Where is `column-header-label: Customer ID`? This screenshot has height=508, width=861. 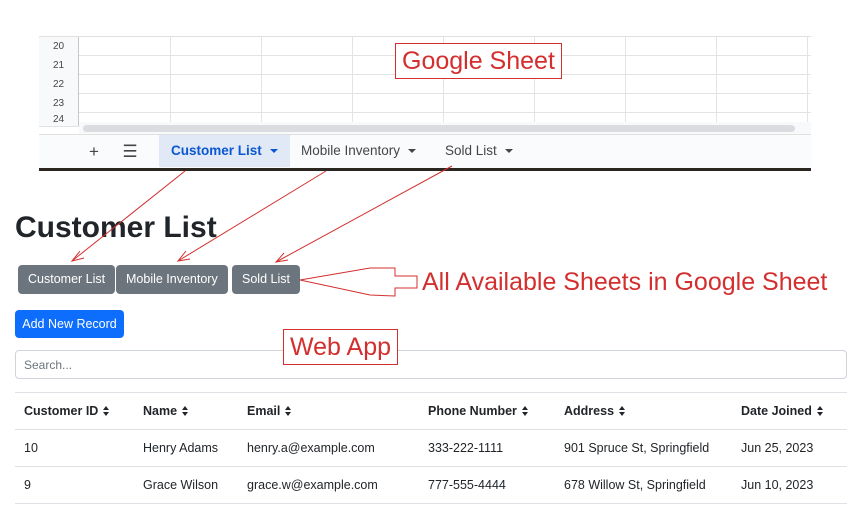 column-header-label: Customer ID is located at coordinates (61, 411).